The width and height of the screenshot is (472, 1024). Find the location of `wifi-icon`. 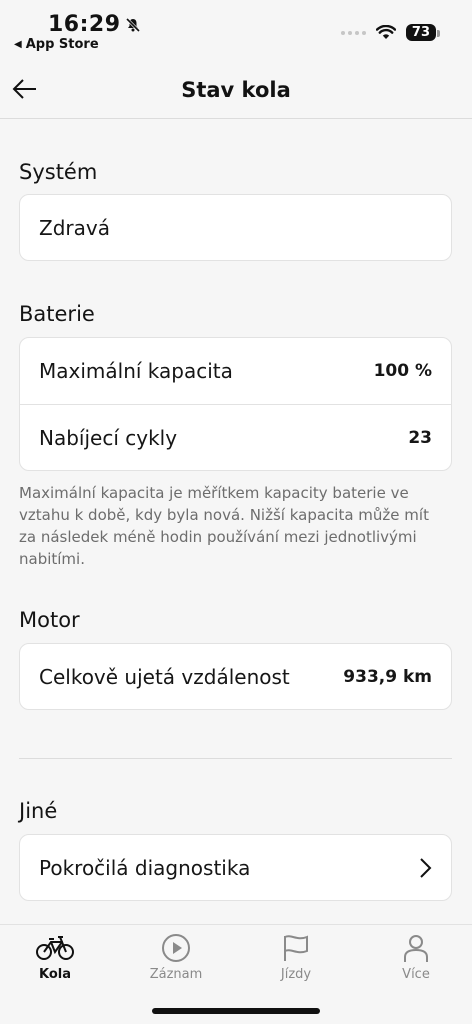

wifi-icon is located at coordinates (385, 32).